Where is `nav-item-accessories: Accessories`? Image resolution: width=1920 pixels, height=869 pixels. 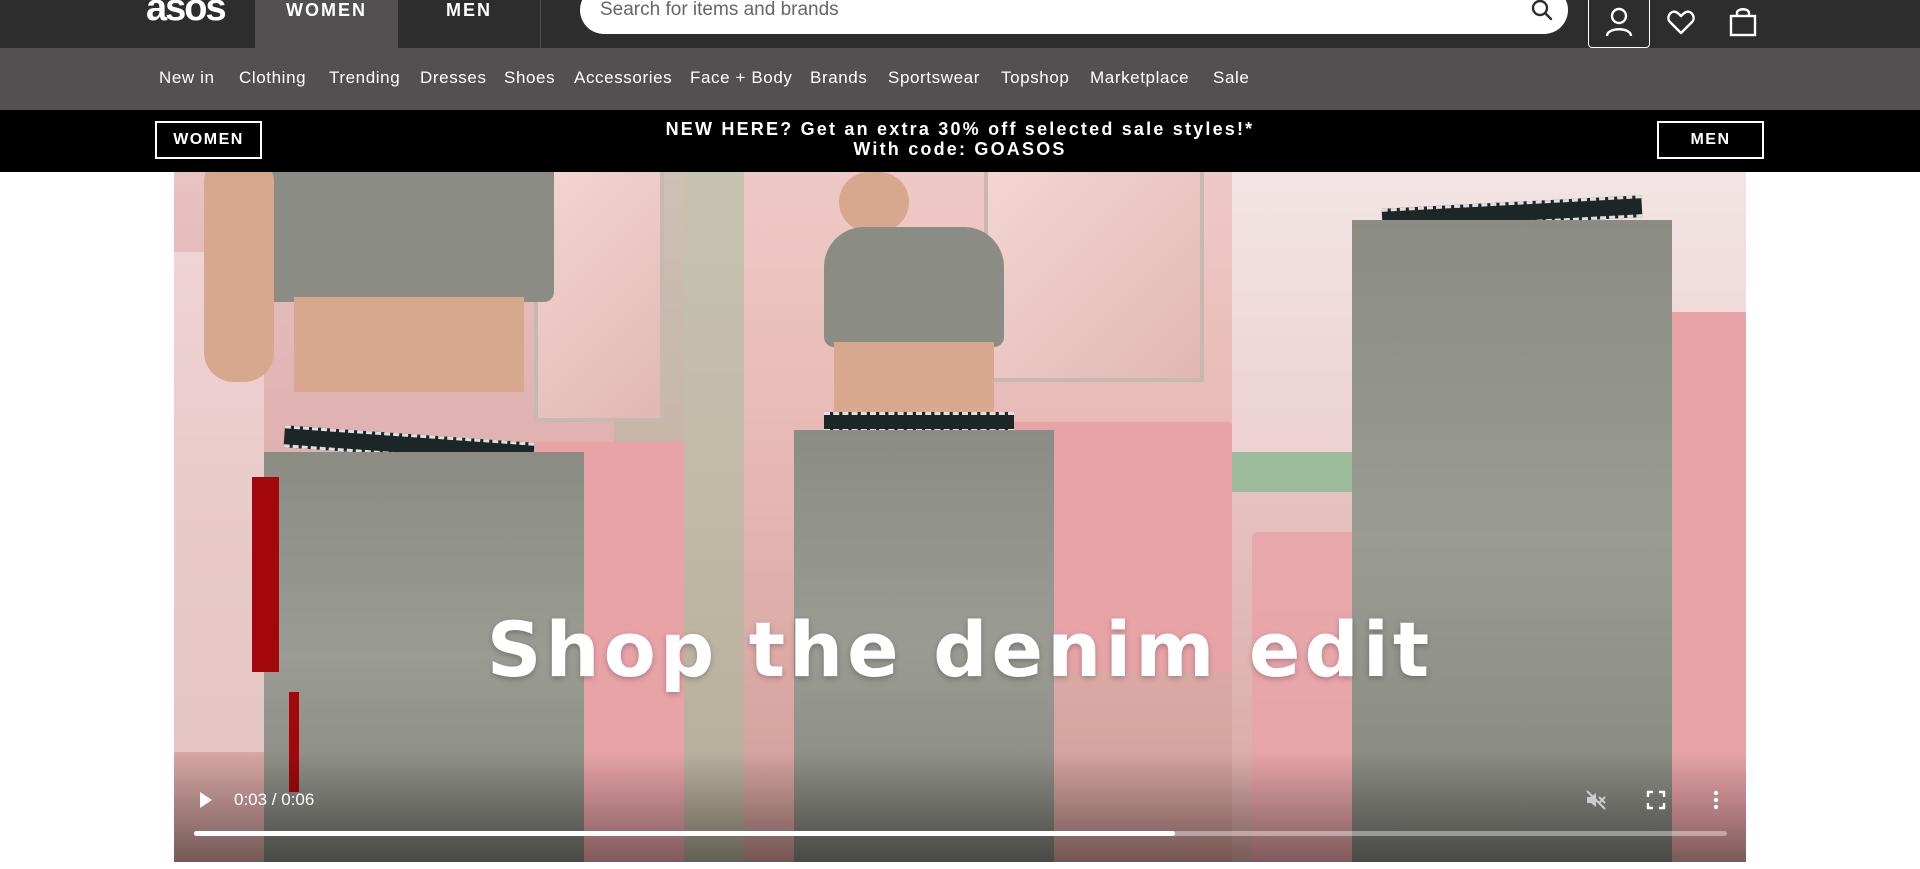
nav-item-accessories: Accessories is located at coordinates (623, 78).